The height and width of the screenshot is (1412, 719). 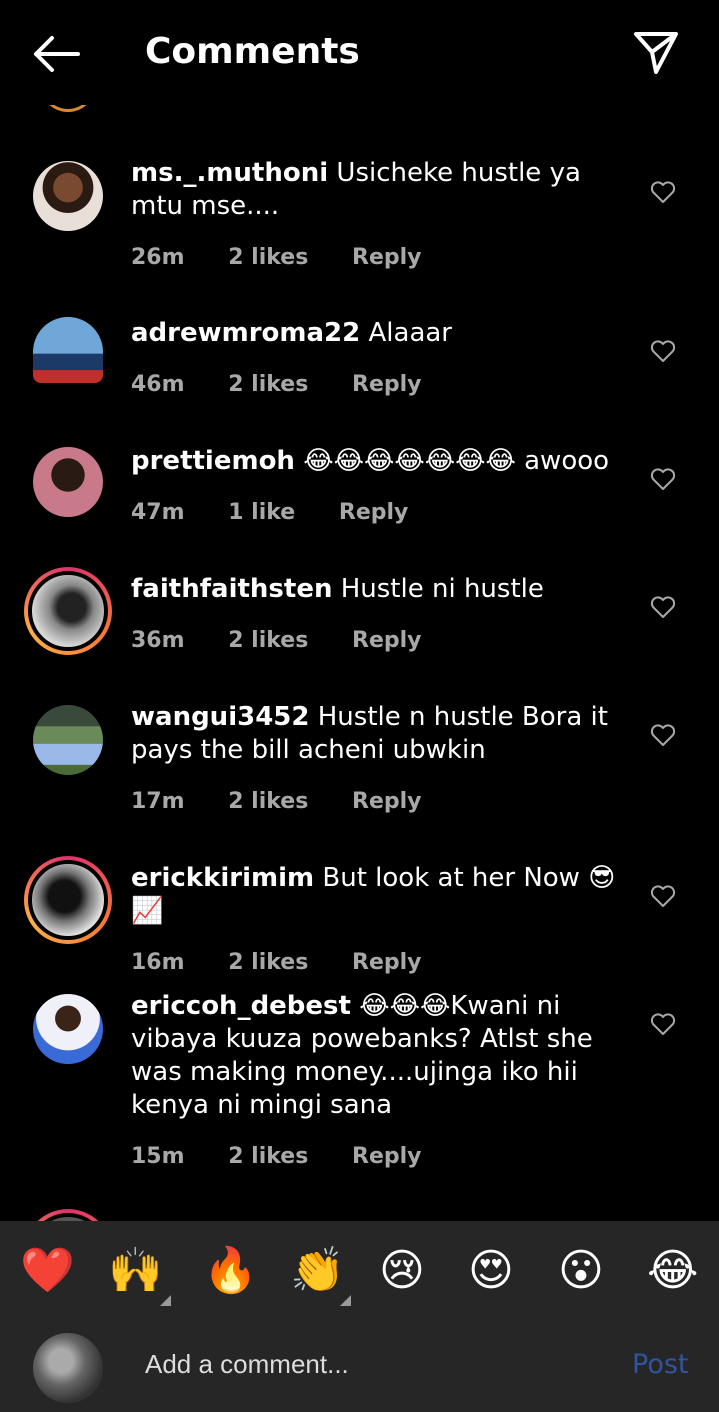 What do you see at coordinates (581, 1271) in the screenshot?
I see `surprised-face-emoji-button: 😮` at bounding box center [581, 1271].